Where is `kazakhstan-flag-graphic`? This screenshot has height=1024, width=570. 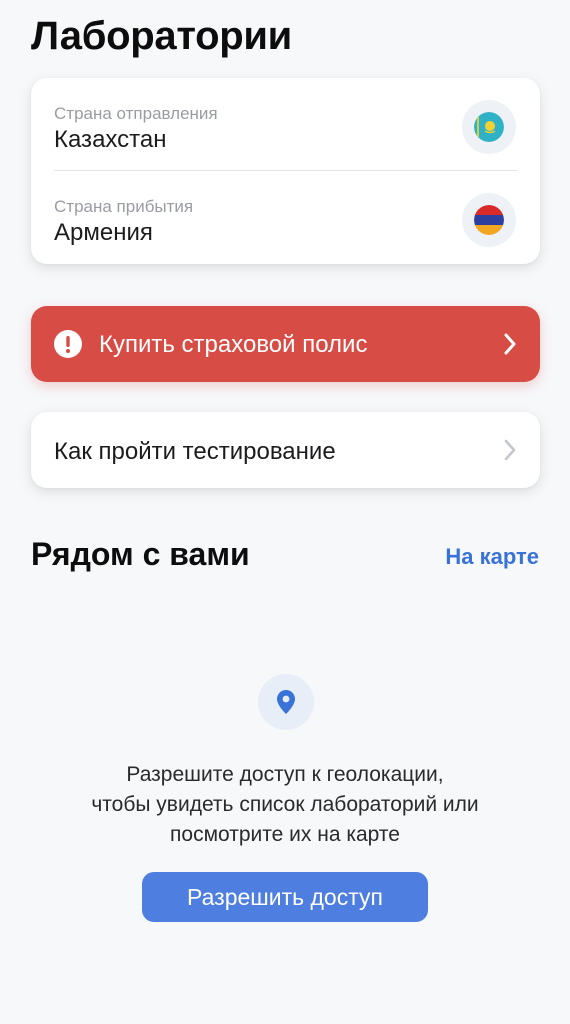
kazakhstan-flag-graphic is located at coordinates (489, 127).